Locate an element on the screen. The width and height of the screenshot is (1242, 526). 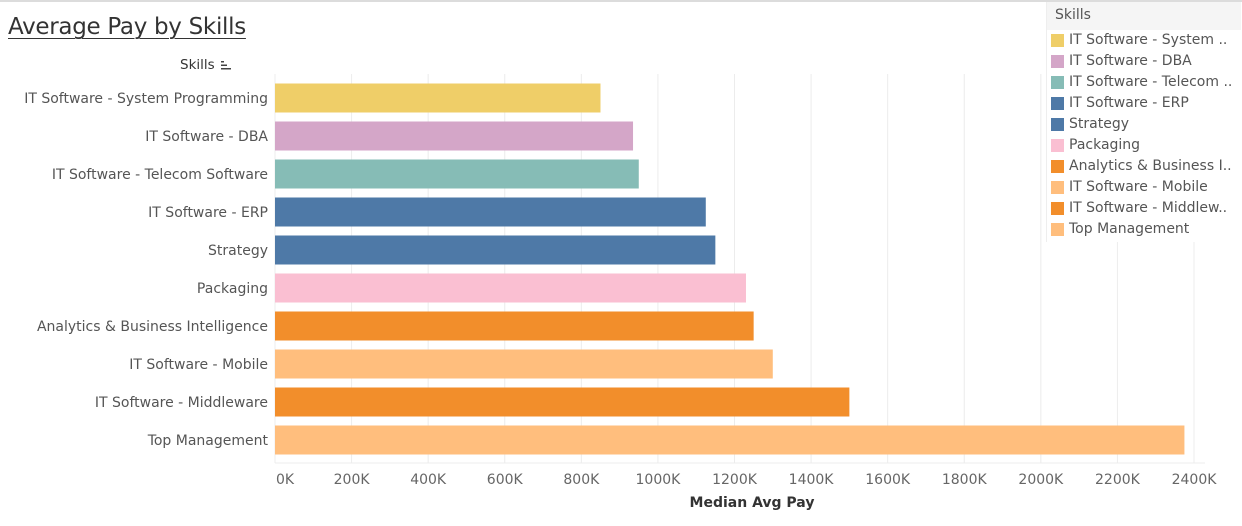
y-category-label: IT Software - DBA is located at coordinates (206, 137).